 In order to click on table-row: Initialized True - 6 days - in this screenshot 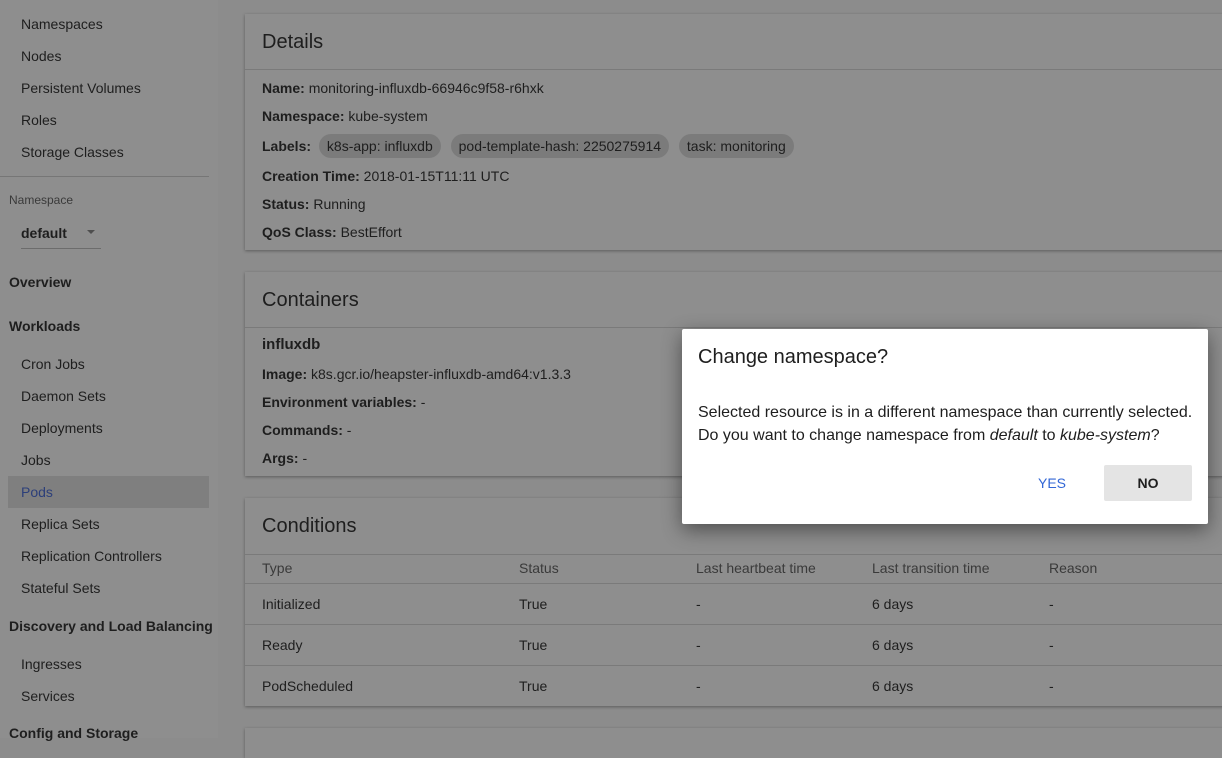, I will do `click(733, 604)`.